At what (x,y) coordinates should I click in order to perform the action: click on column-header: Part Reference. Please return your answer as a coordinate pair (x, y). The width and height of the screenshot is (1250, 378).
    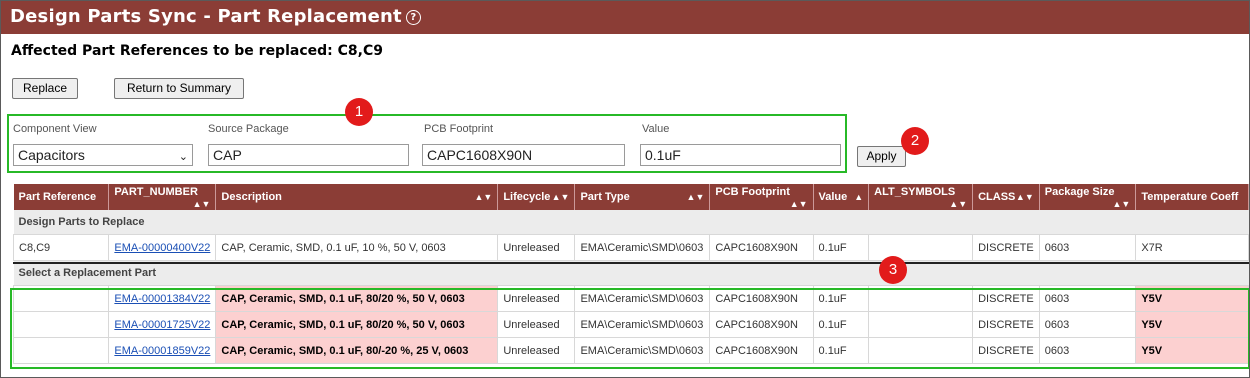
    Looking at the image, I should click on (61, 197).